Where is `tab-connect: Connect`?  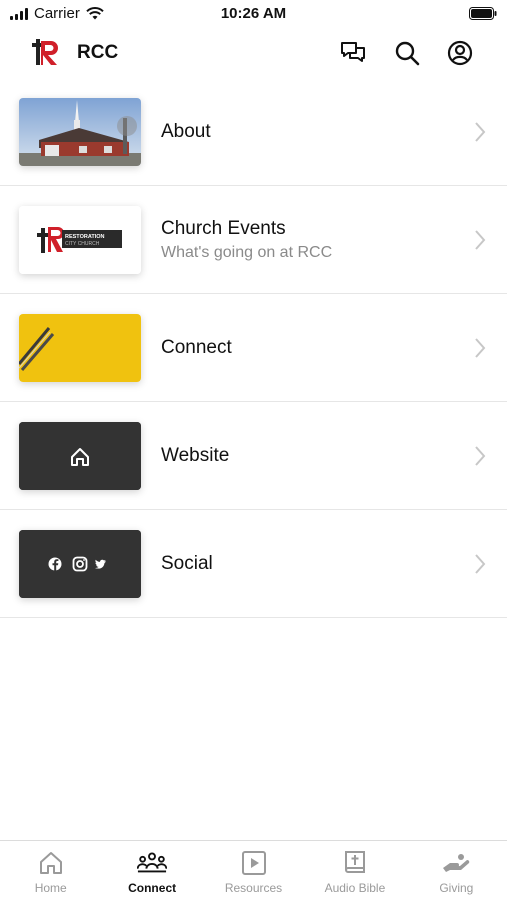
tab-connect: Connect is located at coordinates (151, 871).